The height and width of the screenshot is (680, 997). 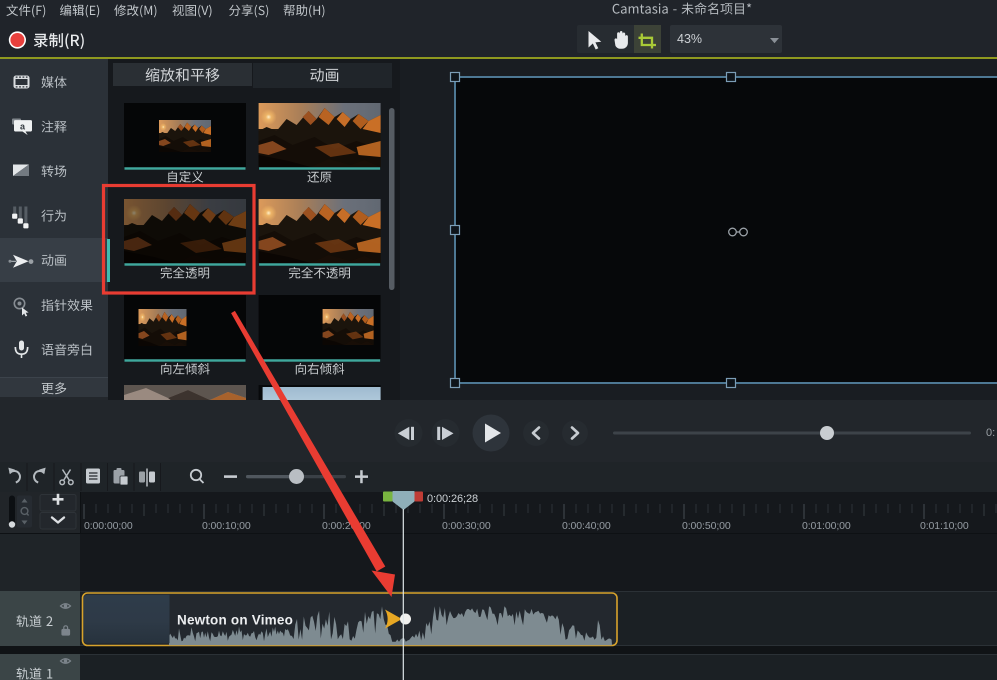 I want to click on svg-text: Newton on Vimeo, so click(x=235, y=620).